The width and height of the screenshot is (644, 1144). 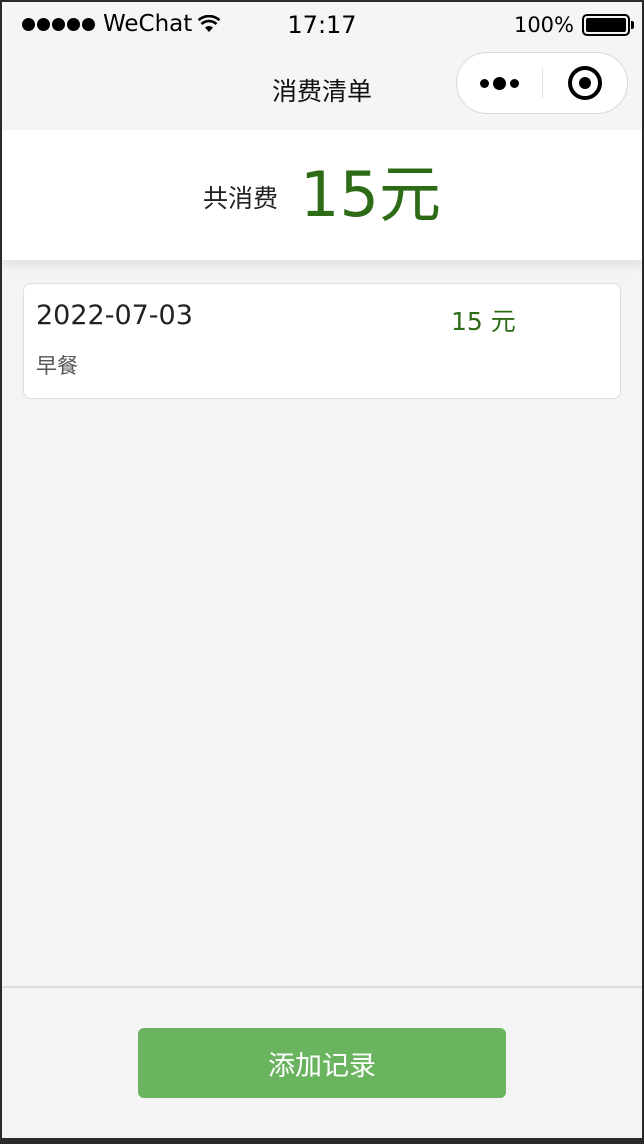 I want to click on status-bar: WeChat 17:17 100%, so click(x=322, y=24).